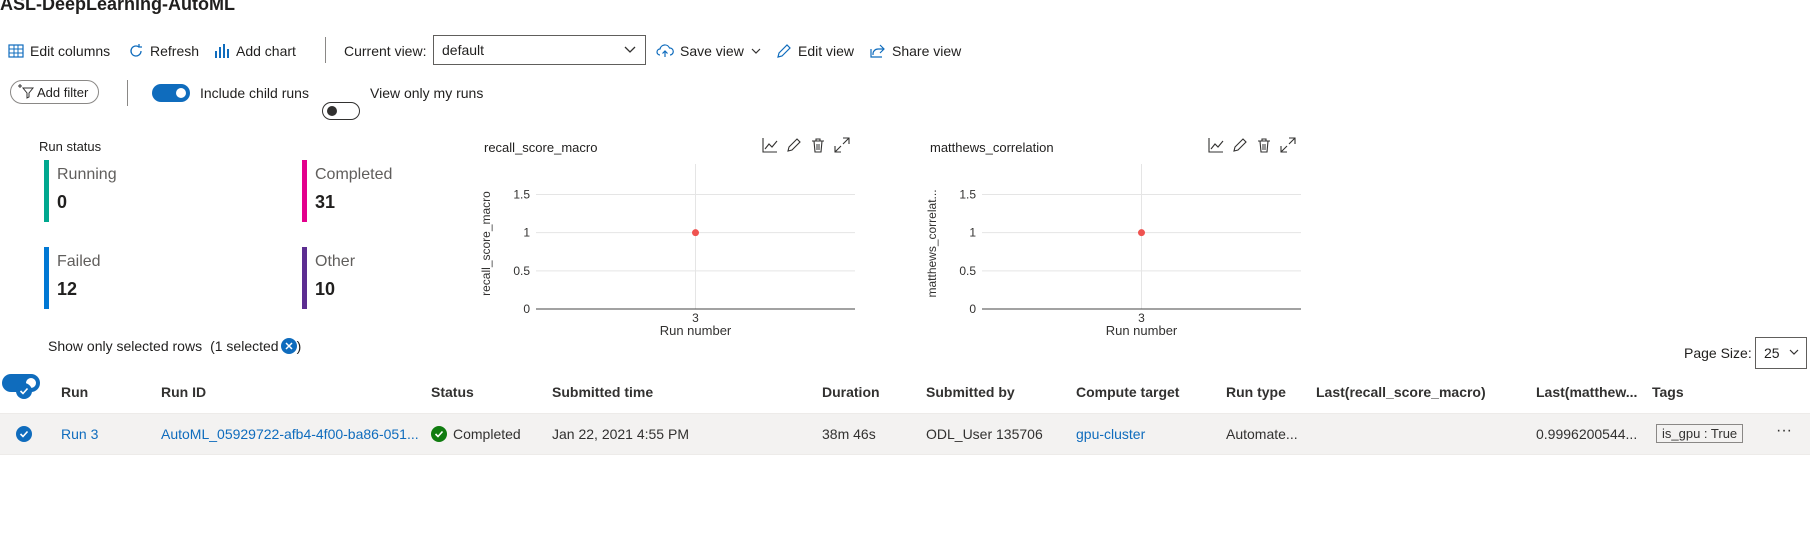 This screenshot has height=558, width=1813. What do you see at coordinates (244, 346) in the screenshot?
I see `selected-count: (1 selected` at bounding box center [244, 346].